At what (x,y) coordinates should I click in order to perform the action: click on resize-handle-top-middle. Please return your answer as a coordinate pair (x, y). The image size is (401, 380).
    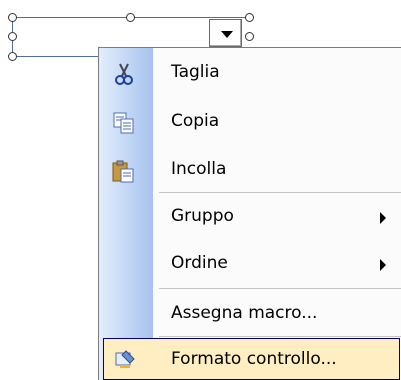
    Looking at the image, I should click on (130, 17).